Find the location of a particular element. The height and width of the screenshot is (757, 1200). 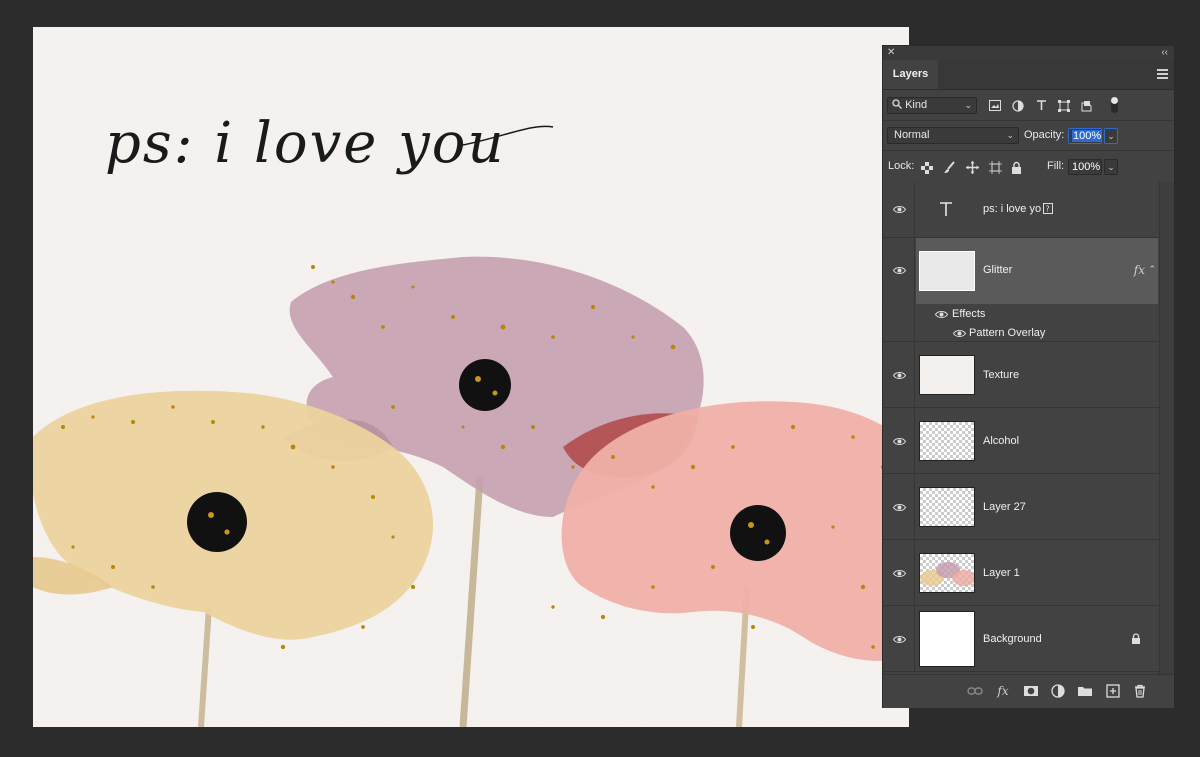

layer-row-layer-1: Layer 1 is located at coordinates (1028, 573).